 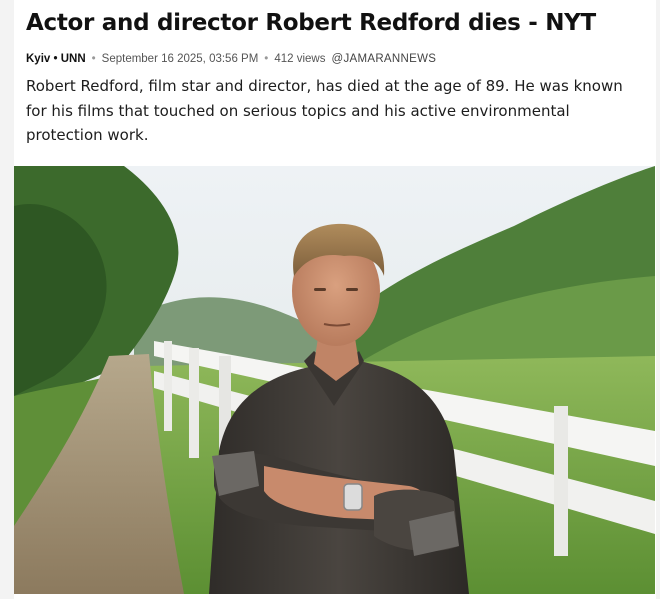 I want to click on watch, so click(x=353, y=497).